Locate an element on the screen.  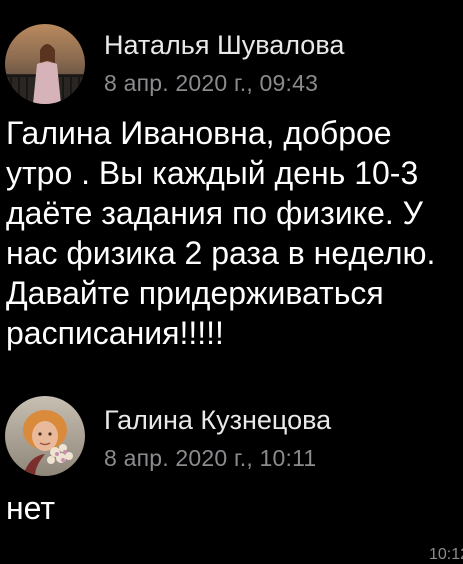
author-name: Наталья Шувалова is located at coordinates (224, 45).